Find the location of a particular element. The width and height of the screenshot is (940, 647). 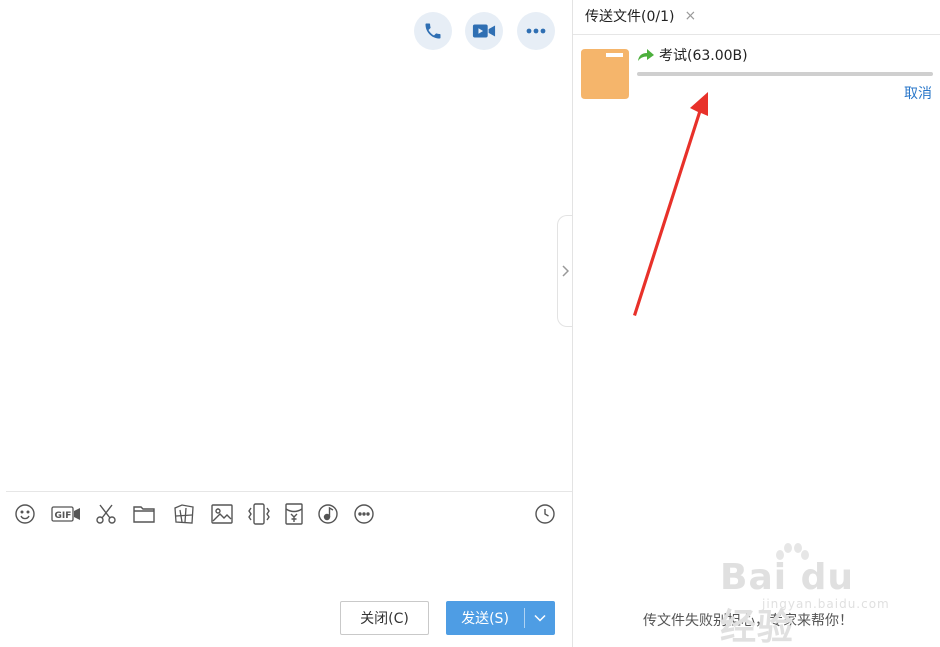

screenshot-button is located at coordinates (106, 514).